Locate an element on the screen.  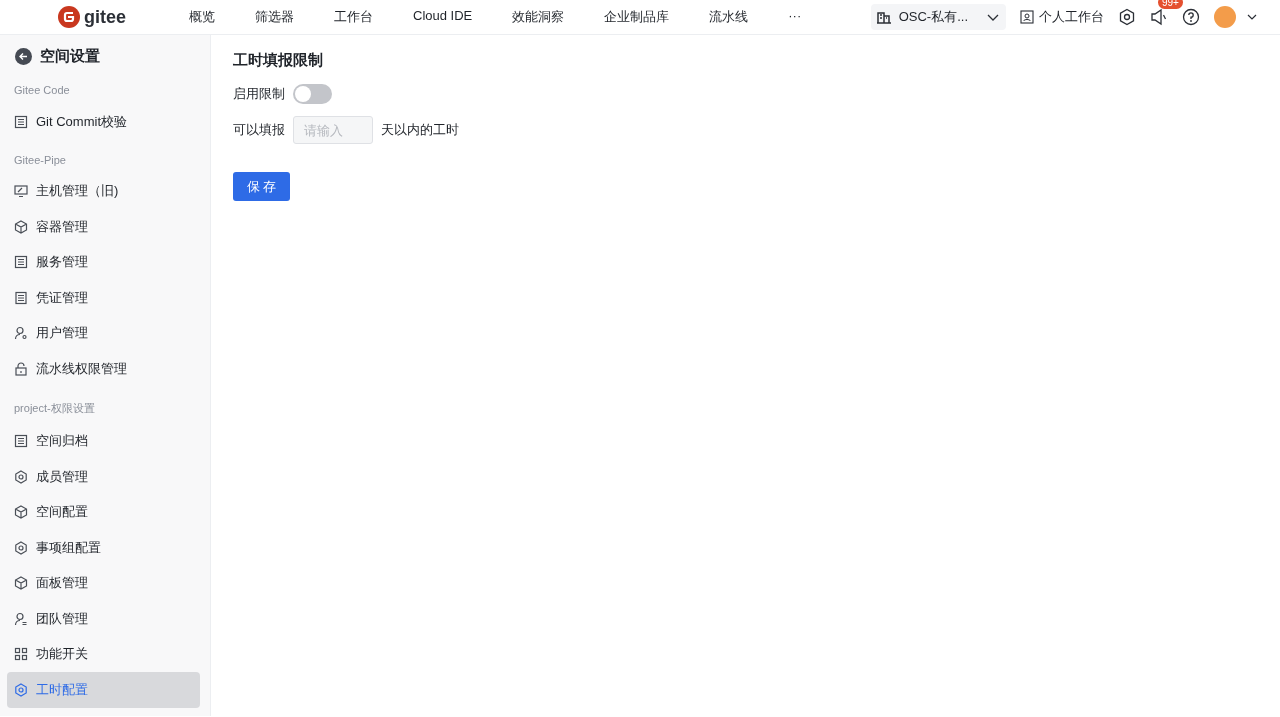
building-icon is located at coordinates (883, 17).